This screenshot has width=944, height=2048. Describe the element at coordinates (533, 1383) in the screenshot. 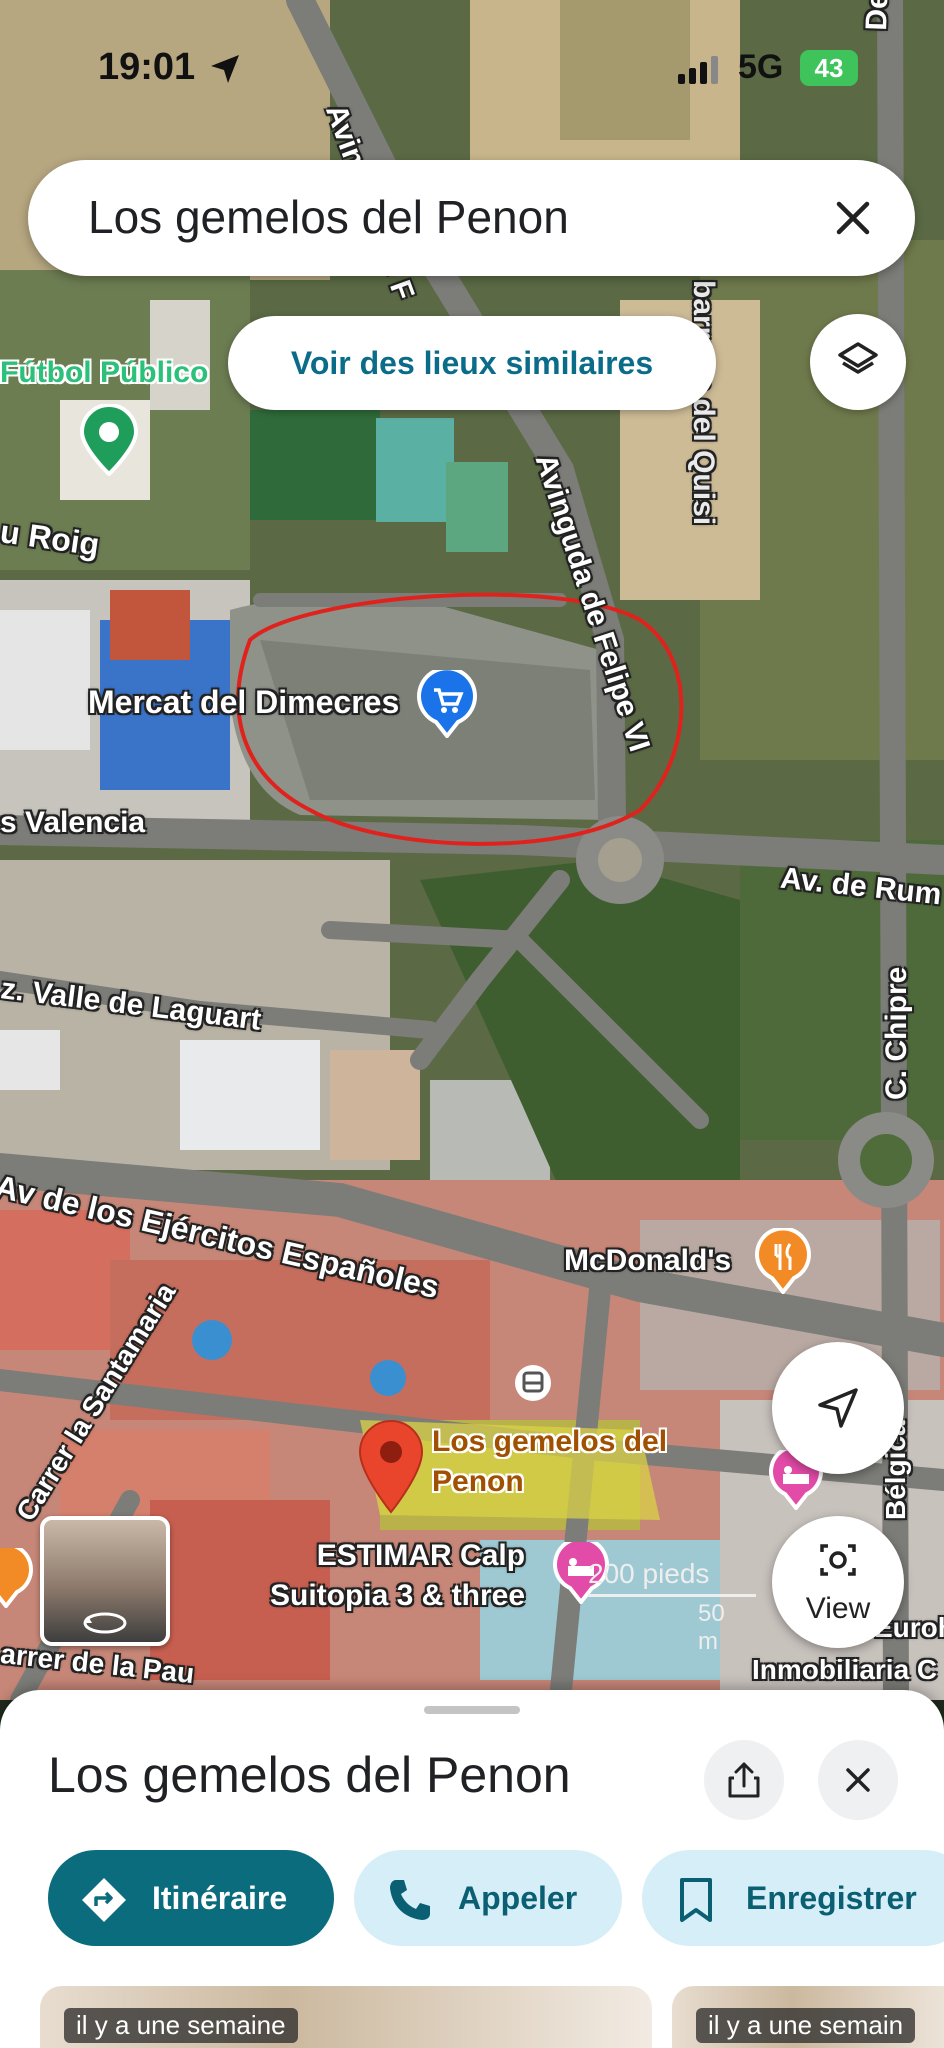

I see `bus-stop-icon` at that location.